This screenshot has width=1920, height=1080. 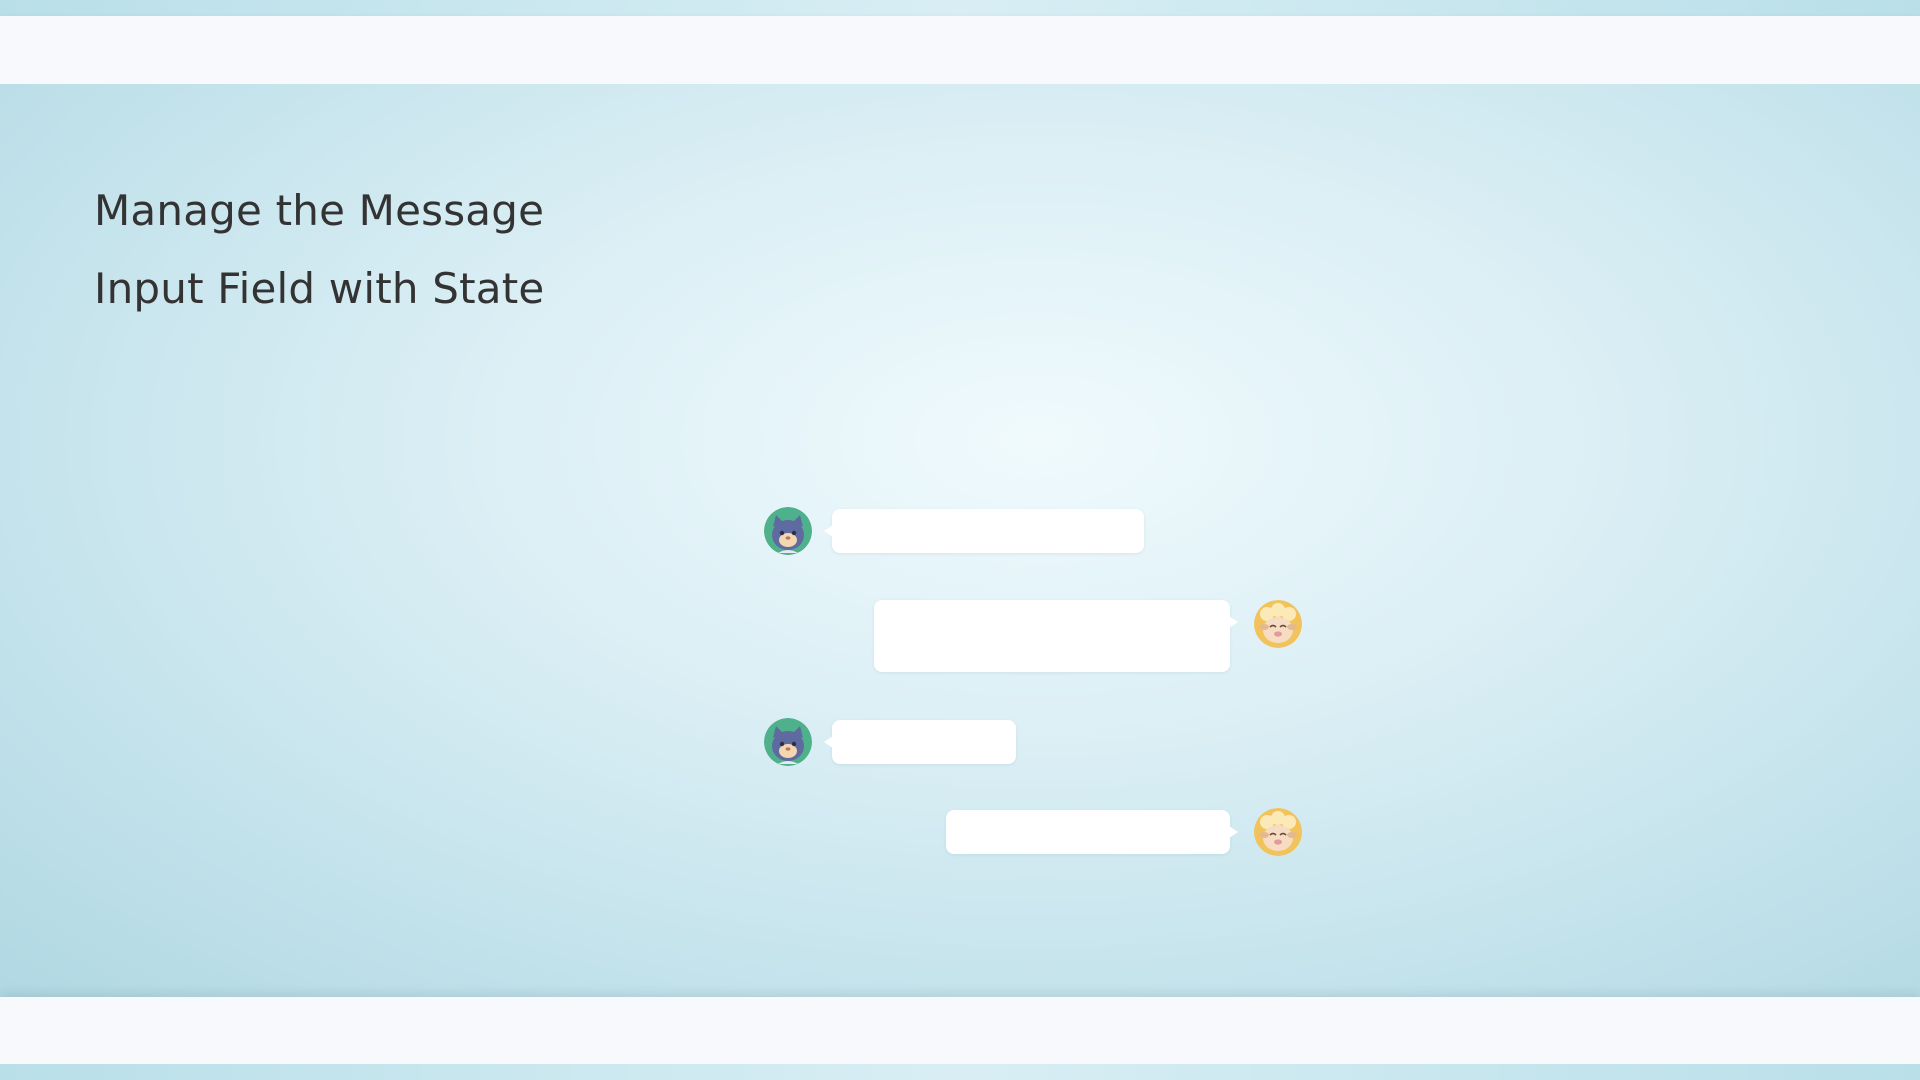 What do you see at coordinates (319, 210) in the screenshot?
I see `title-line-1: Manage the Message` at bounding box center [319, 210].